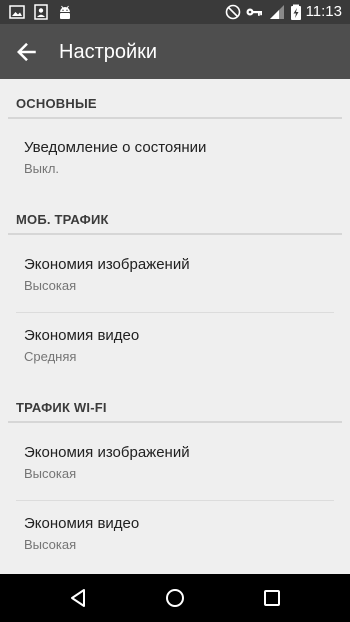  What do you see at coordinates (175, 347) in the screenshot?
I see `pref-mobile-video-saving: Экономия видео Средняя` at bounding box center [175, 347].